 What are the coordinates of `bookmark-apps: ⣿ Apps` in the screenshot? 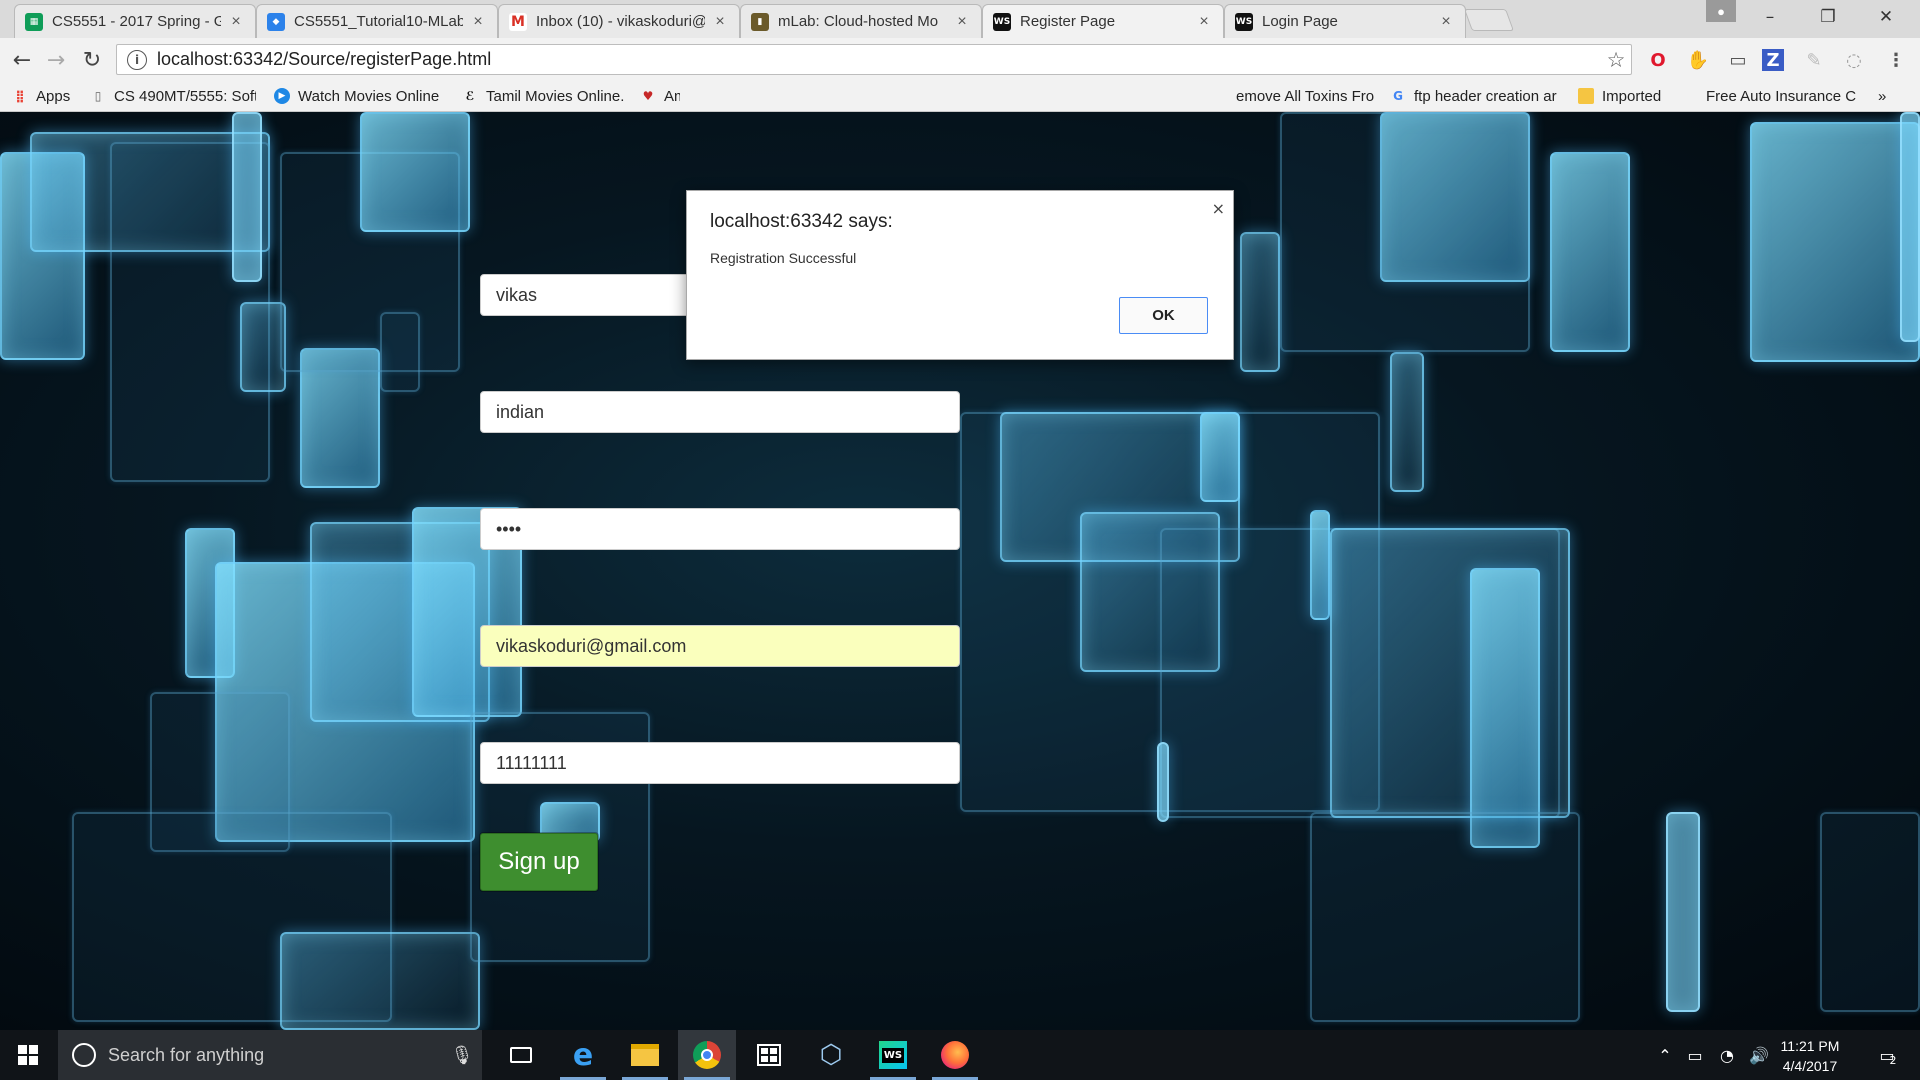 It's located at (47, 96).